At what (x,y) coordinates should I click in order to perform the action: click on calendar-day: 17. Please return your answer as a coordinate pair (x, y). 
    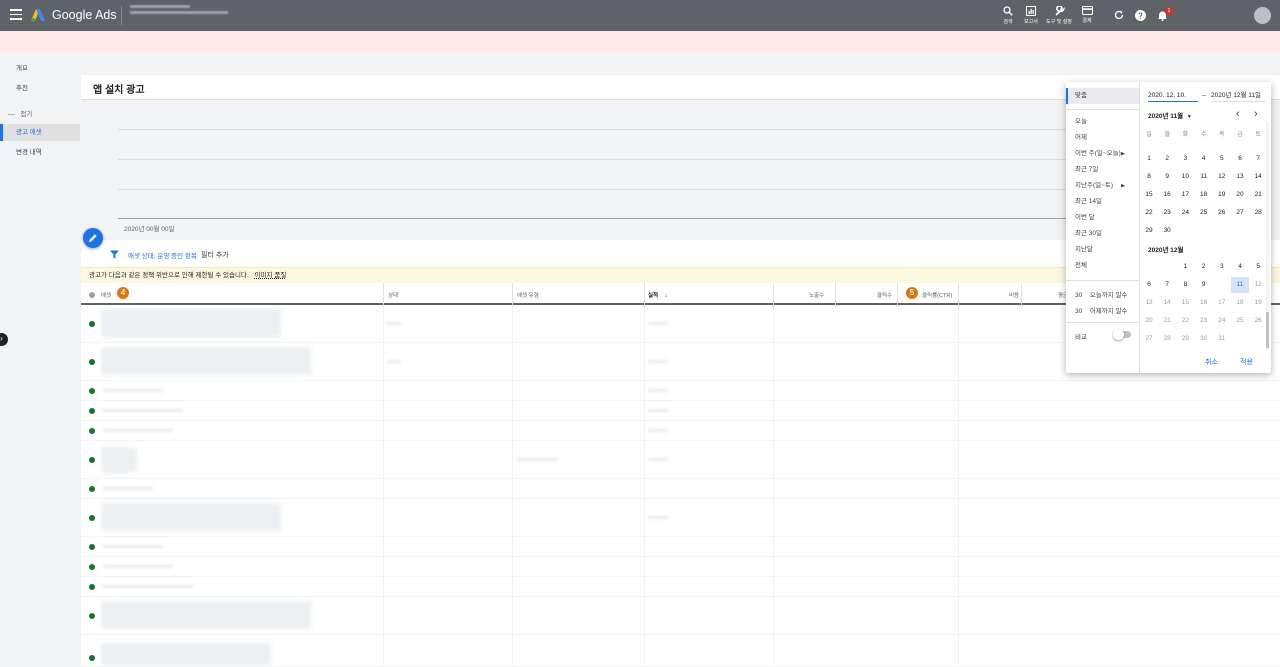
    Looking at the image, I should click on (1185, 195).